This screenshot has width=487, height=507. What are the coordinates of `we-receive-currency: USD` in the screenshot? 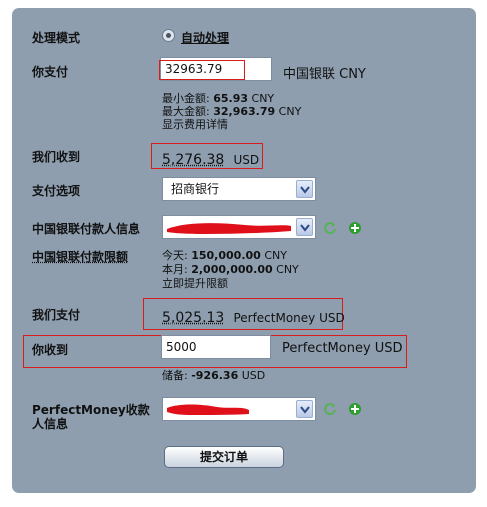 It's located at (246, 160).